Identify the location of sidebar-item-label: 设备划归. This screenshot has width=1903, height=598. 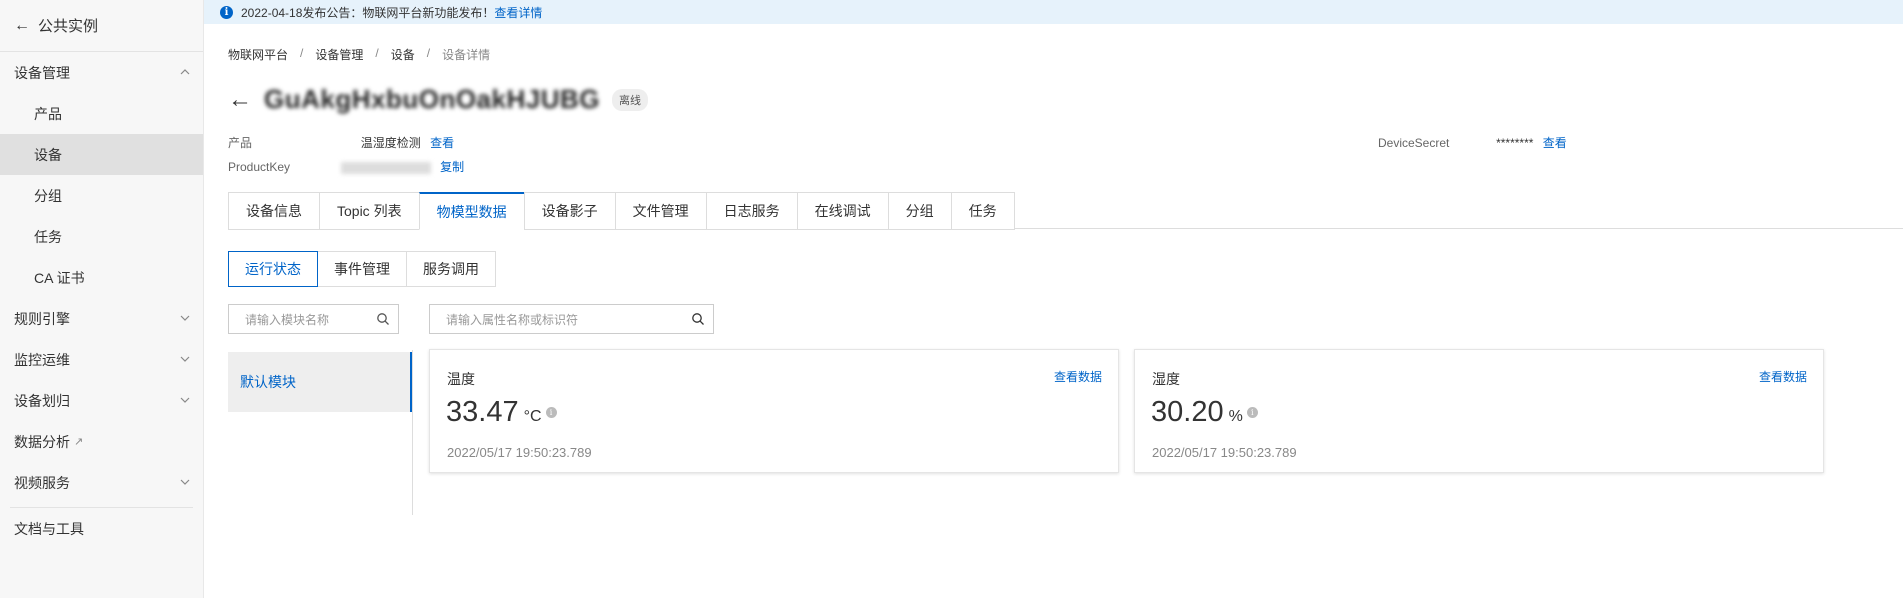
(42, 400).